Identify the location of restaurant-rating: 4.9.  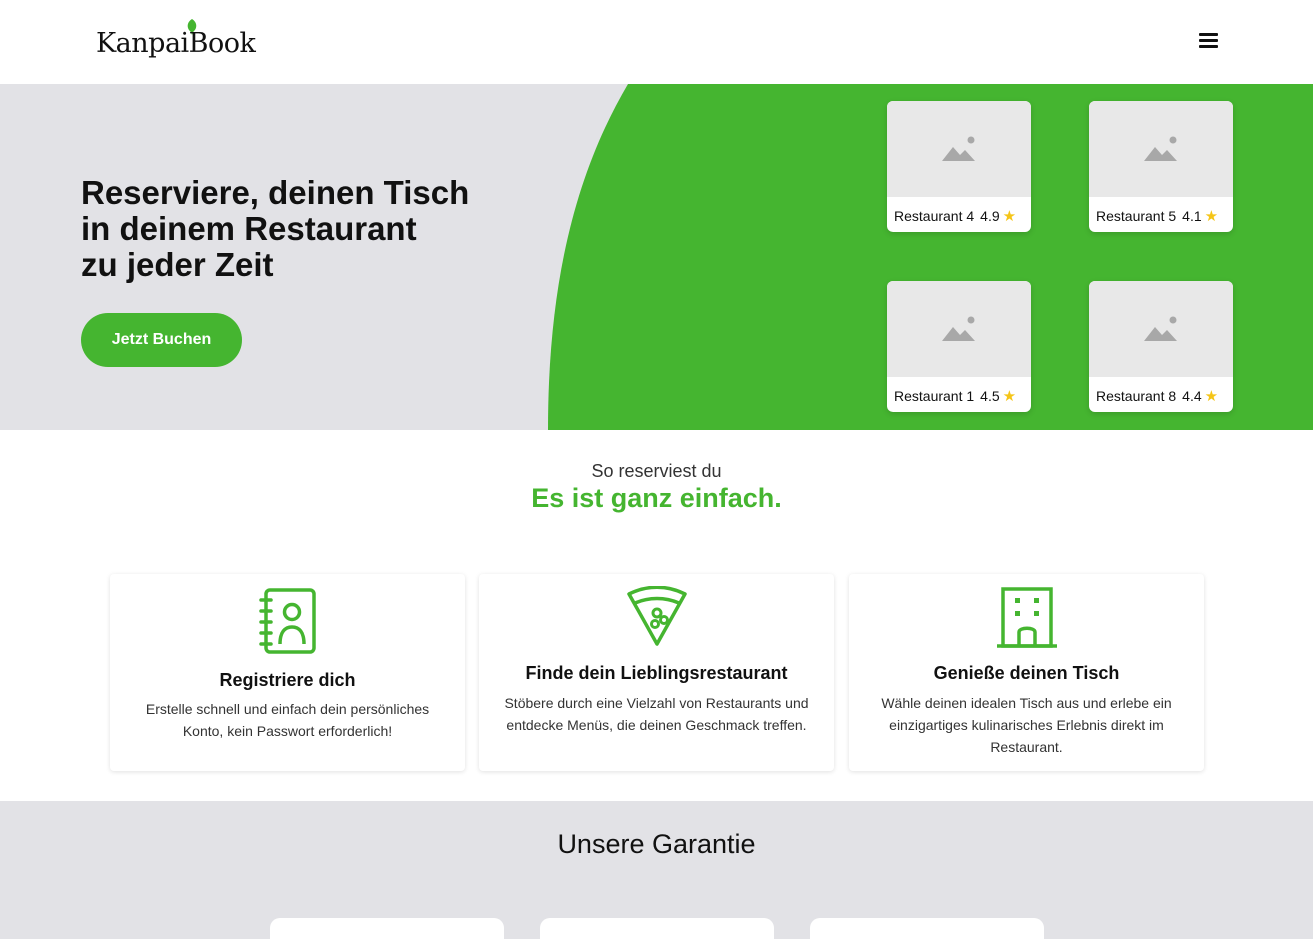
(990, 216).